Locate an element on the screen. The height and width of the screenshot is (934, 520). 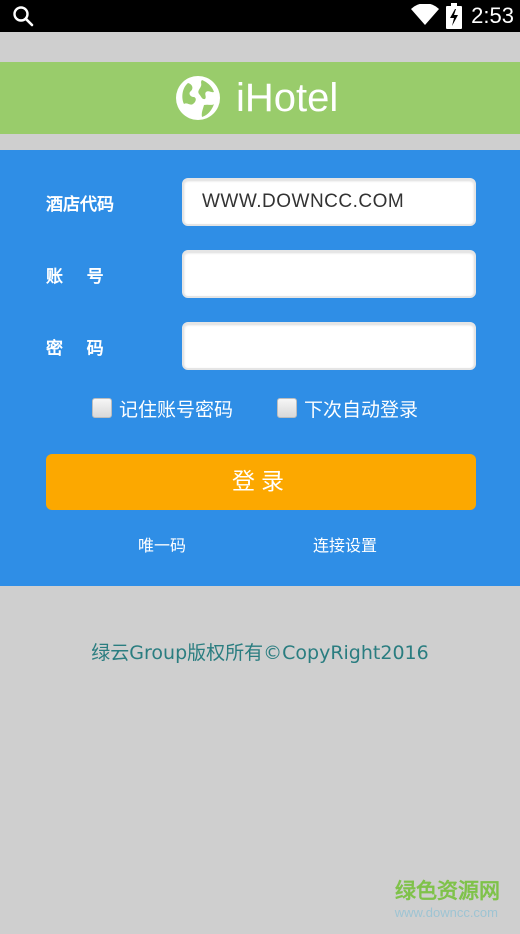
globe-icon is located at coordinates (198, 98).